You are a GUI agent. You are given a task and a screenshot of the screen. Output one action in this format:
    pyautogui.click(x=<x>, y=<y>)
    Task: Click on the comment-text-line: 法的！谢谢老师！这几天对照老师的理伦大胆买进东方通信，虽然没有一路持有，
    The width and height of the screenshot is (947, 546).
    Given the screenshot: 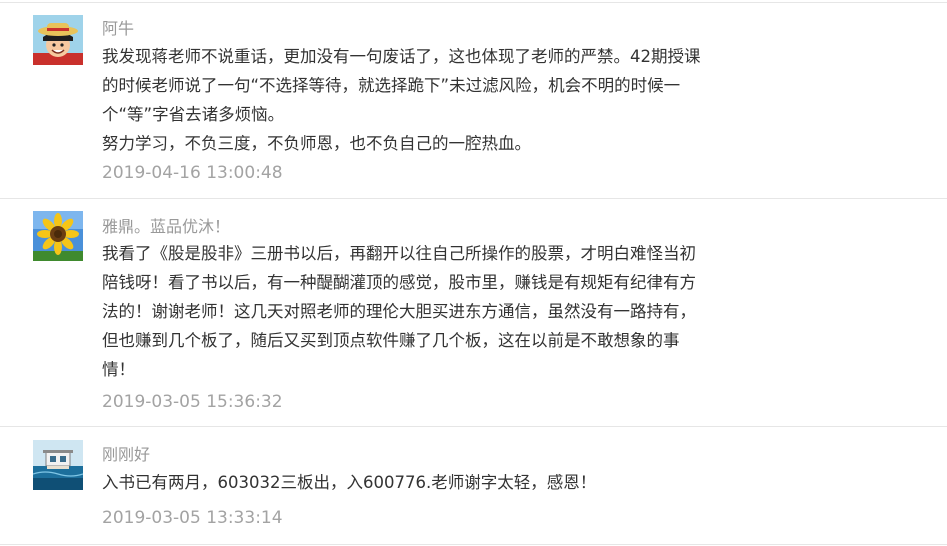 What is the action you would take?
    pyautogui.click(x=399, y=311)
    